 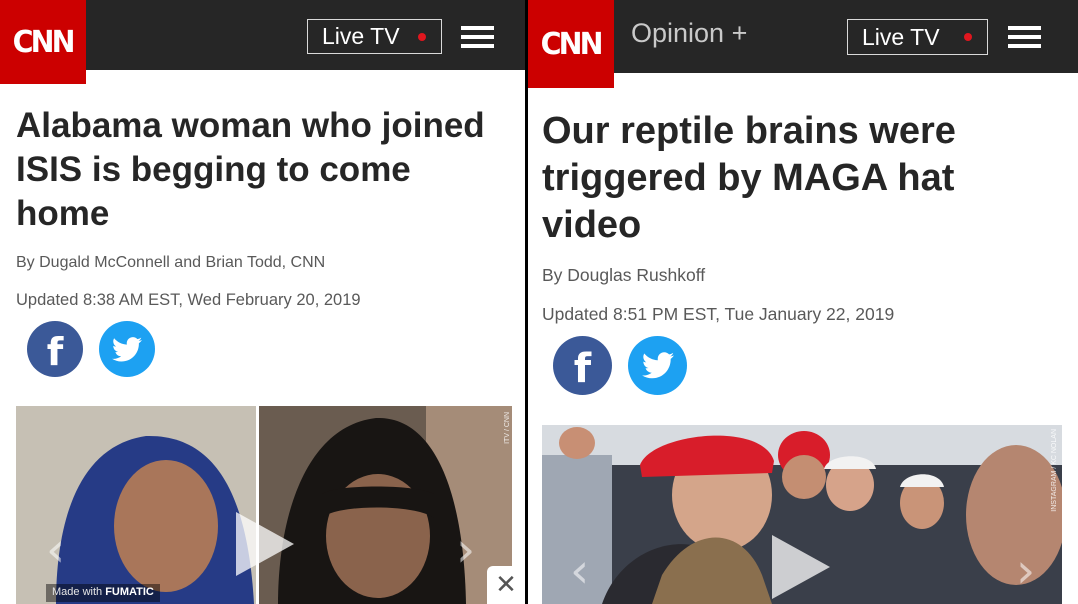 I want to click on close-icon: ✕, so click(x=506, y=585).